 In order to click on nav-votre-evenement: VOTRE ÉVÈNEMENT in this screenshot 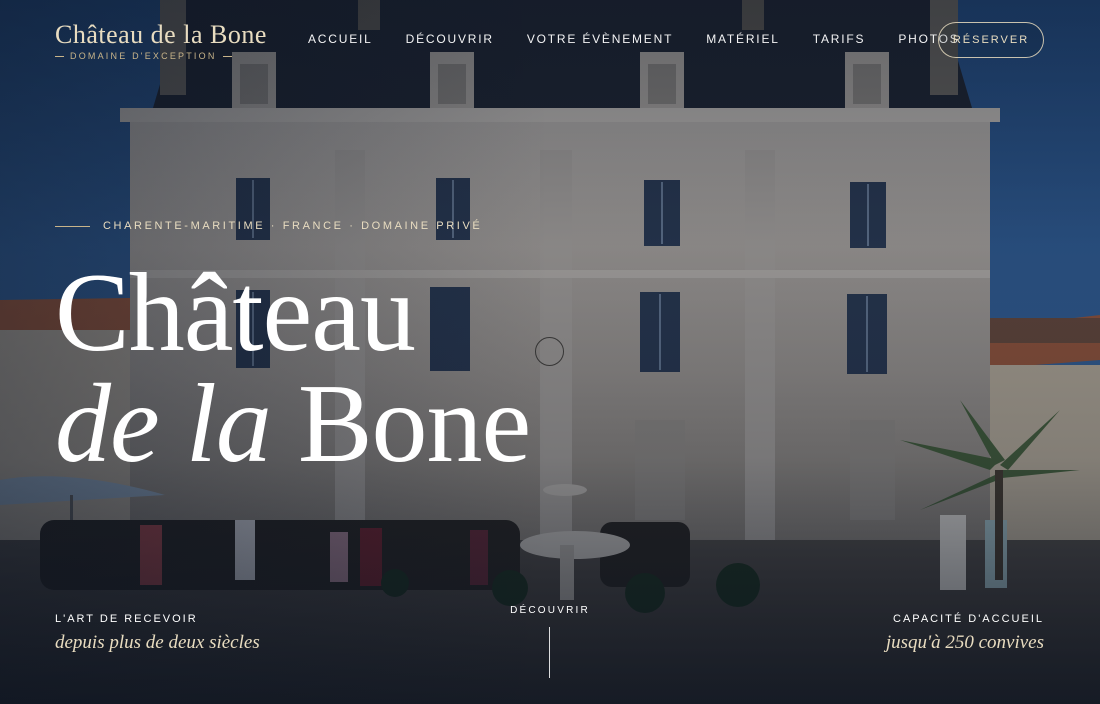, I will do `click(600, 39)`.